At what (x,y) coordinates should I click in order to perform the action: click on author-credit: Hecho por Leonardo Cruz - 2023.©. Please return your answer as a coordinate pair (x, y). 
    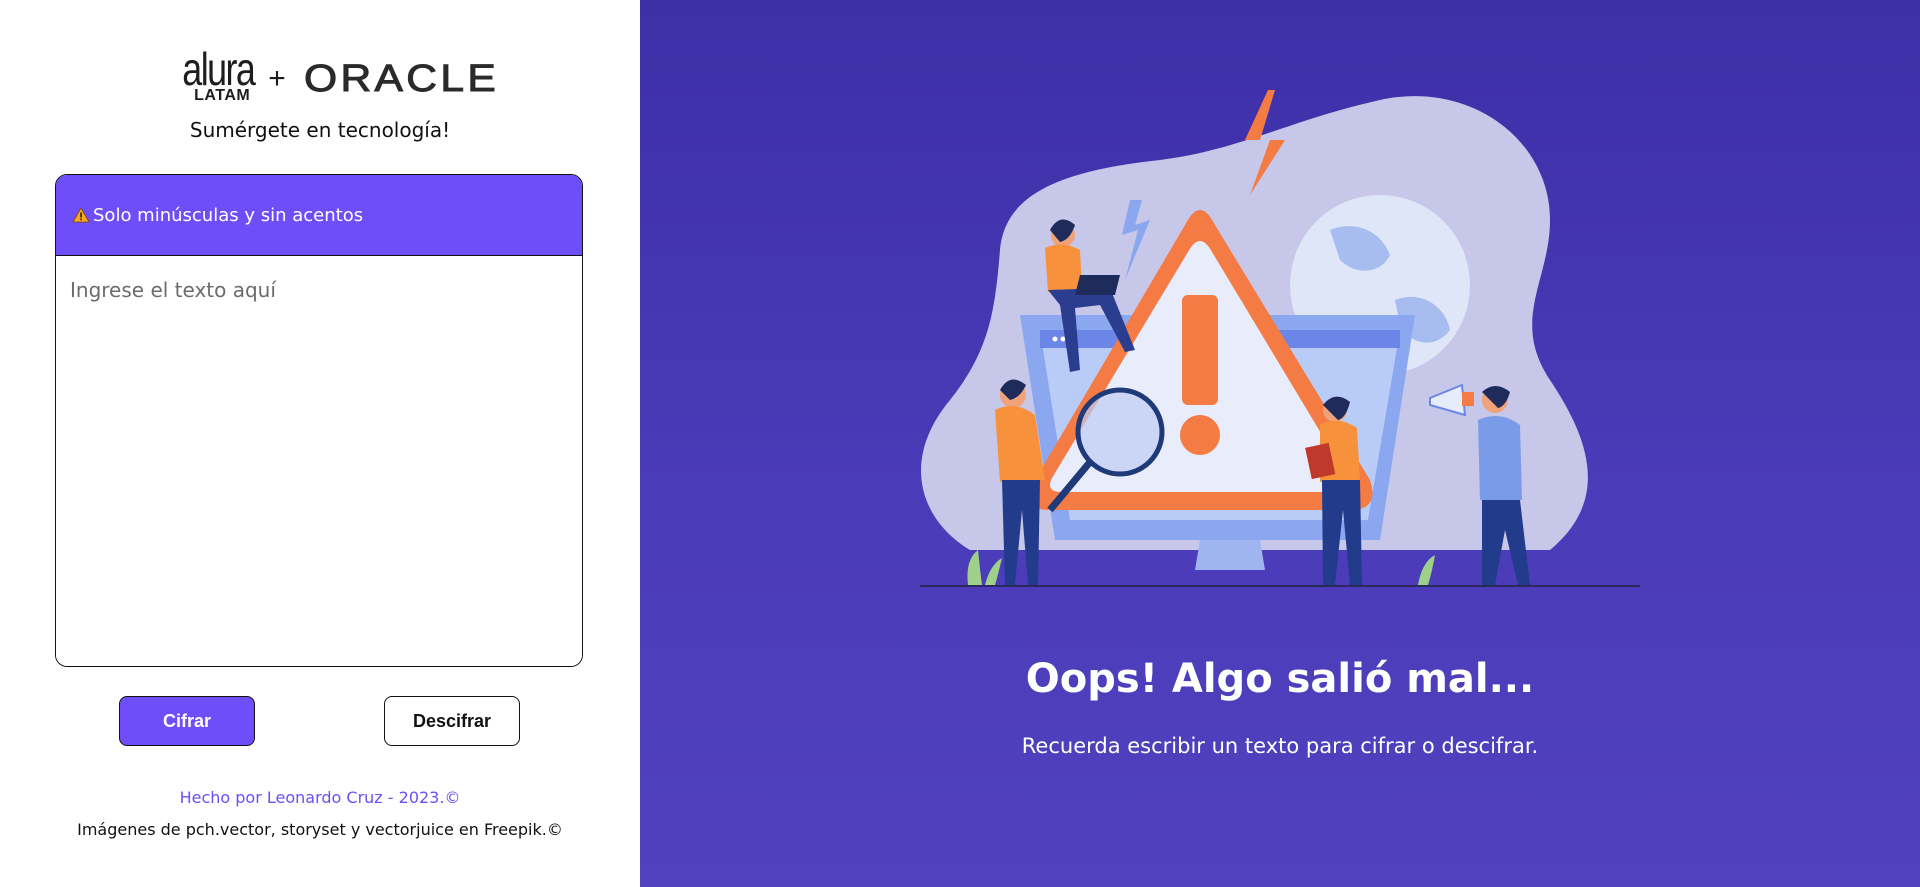
    Looking at the image, I should click on (320, 797).